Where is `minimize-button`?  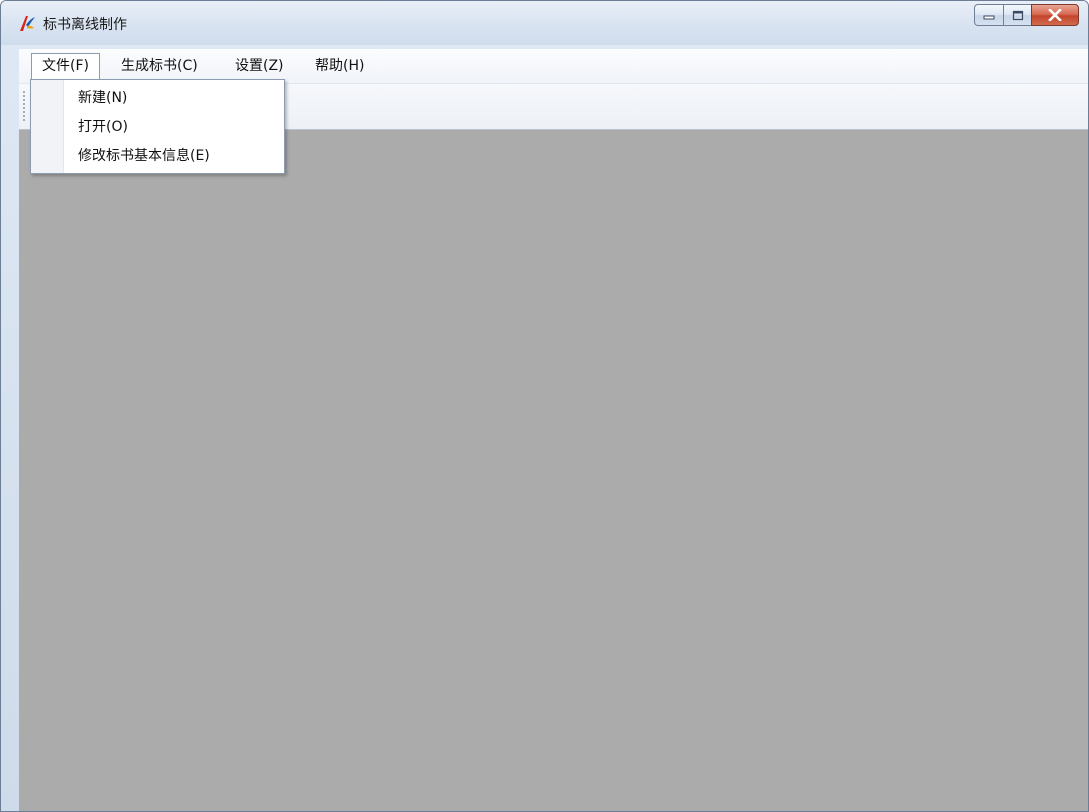
minimize-button is located at coordinates (988, 15).